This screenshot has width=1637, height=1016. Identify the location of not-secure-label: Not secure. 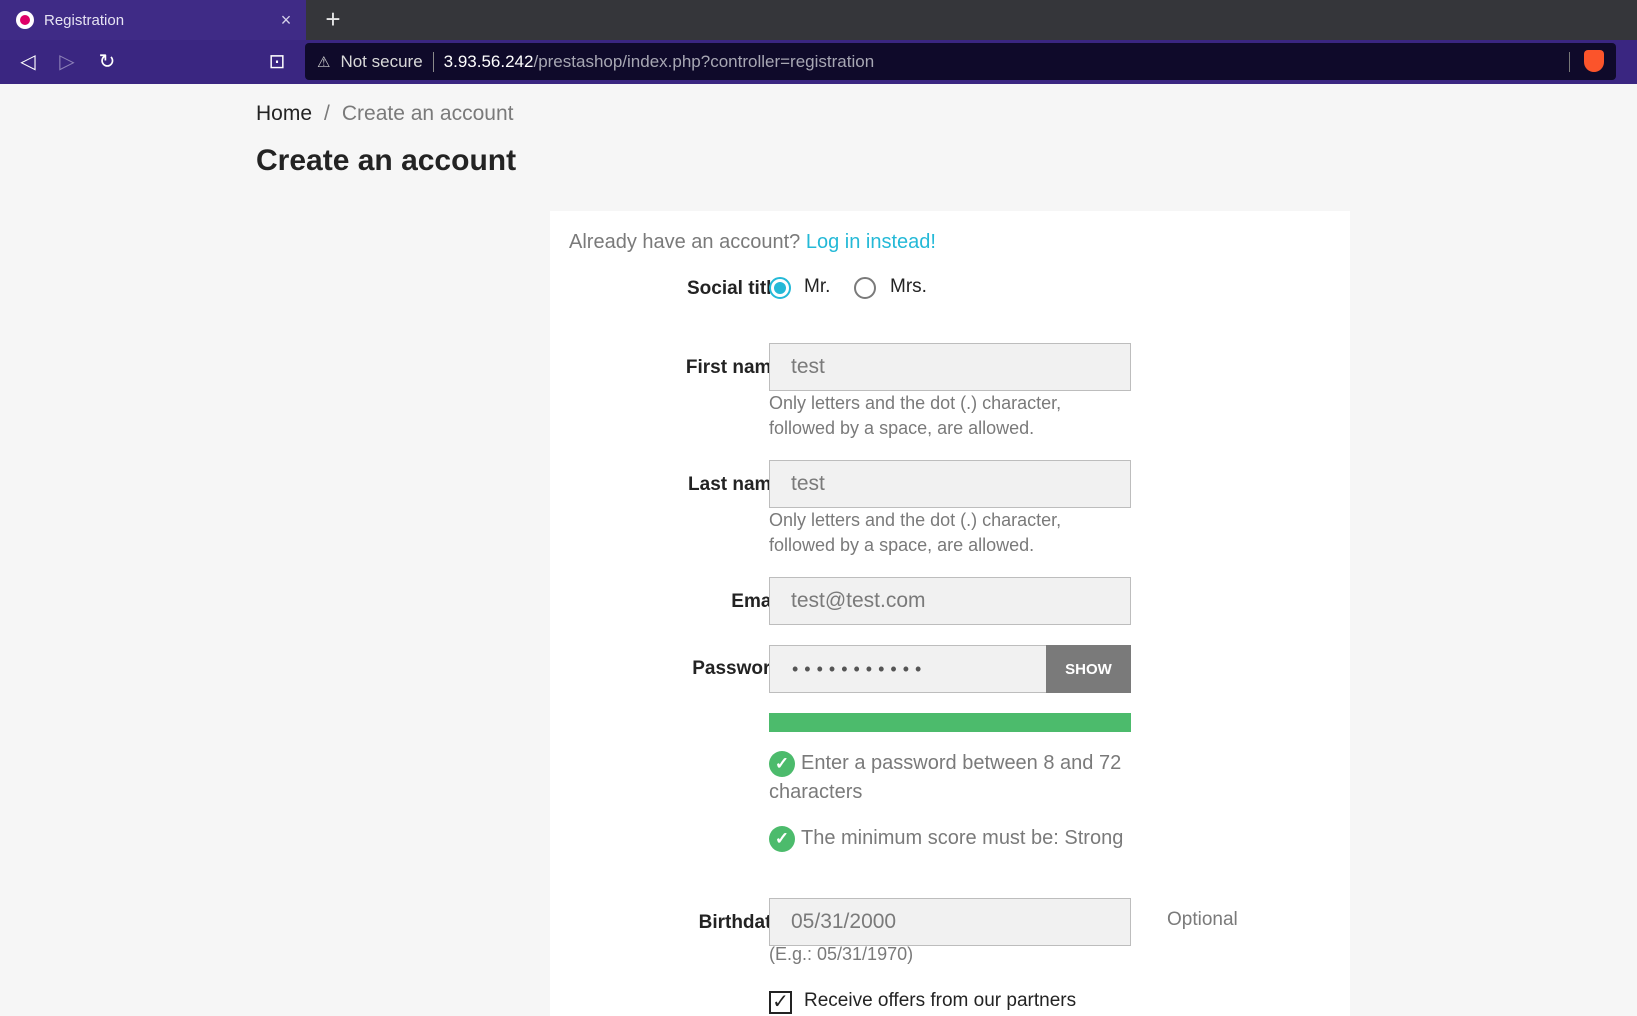
(381, 62).